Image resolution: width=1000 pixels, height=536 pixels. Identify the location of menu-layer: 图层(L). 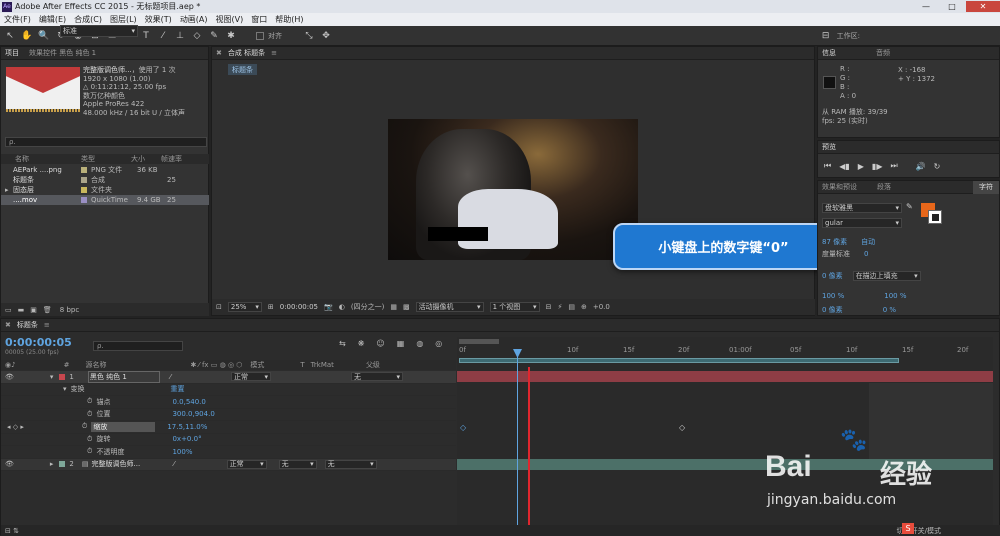
(123, 19).